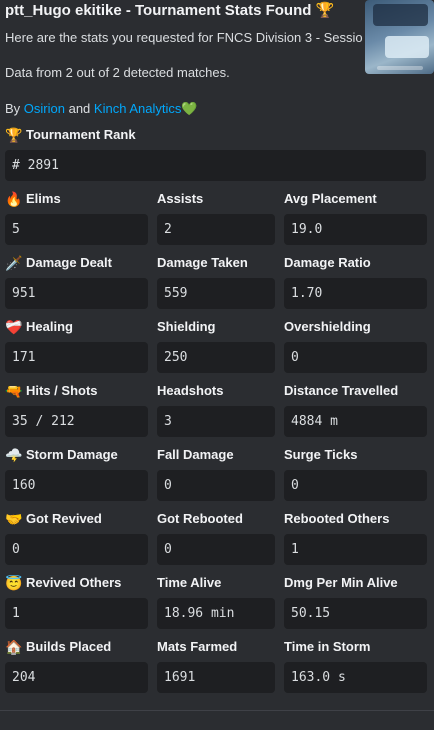 This screenshot has width=434, height=730. What do you see at coordinates (81, 134) in the screenshot?
I see `field-label: Tournament Rank` at bounding box center [81, 134].